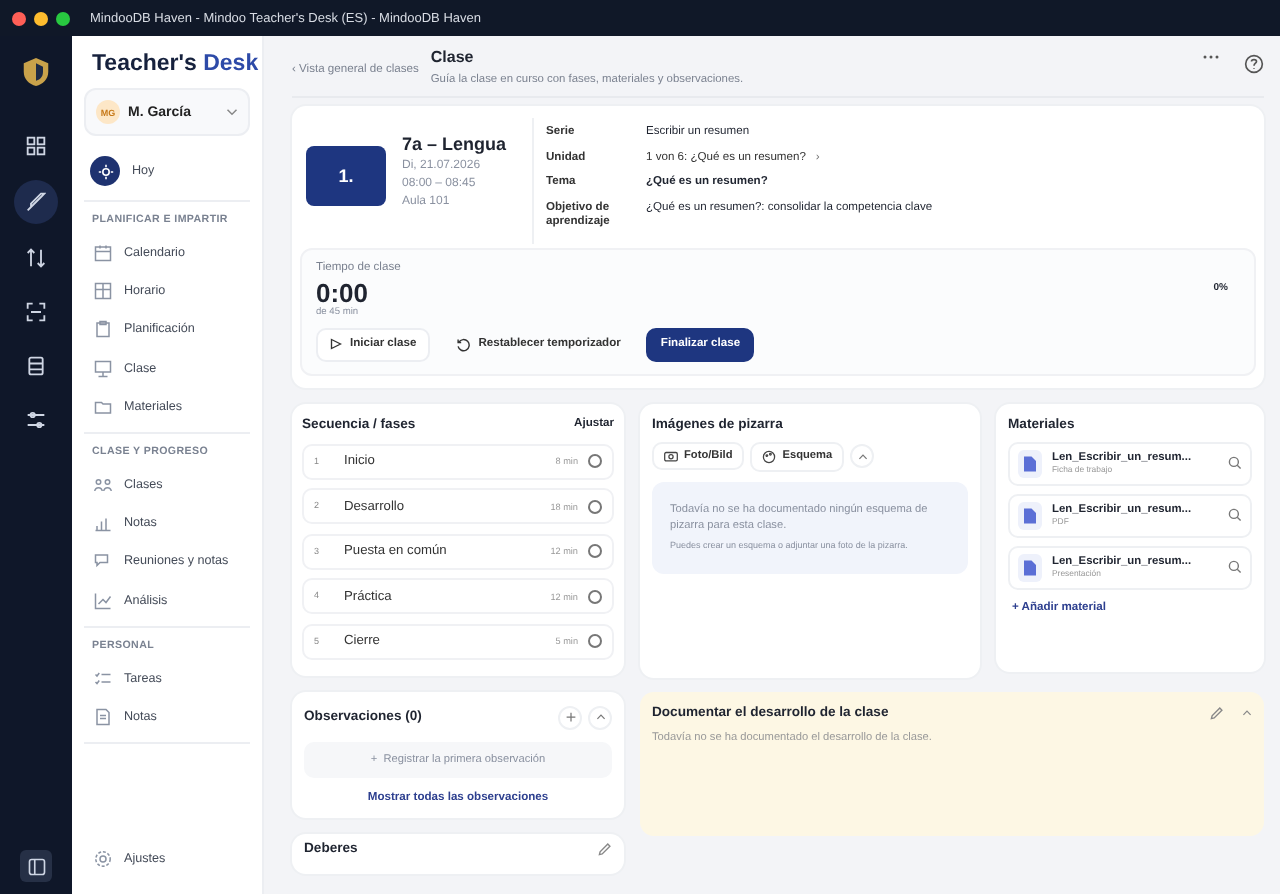  Describe the element at coordinates (1254, 64) in the screenshot. I see `help-icon` at that location.